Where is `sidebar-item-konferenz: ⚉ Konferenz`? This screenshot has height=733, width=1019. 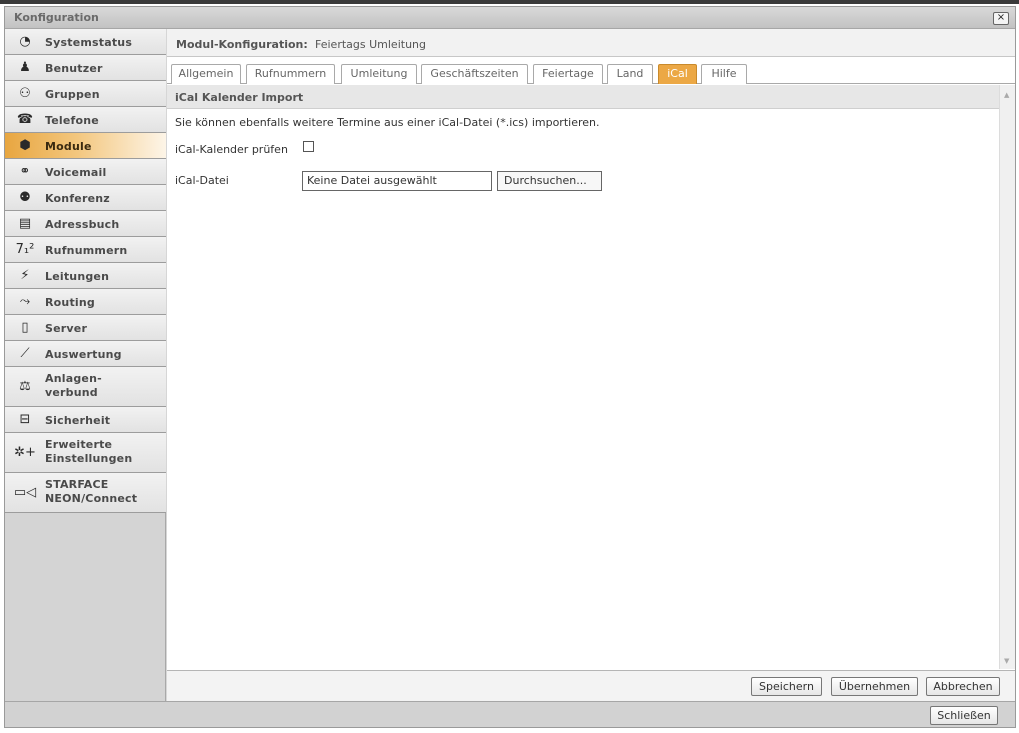
sidebar-item-konferenz: ⚉ Konferenz is located at coordinates (85, 198).